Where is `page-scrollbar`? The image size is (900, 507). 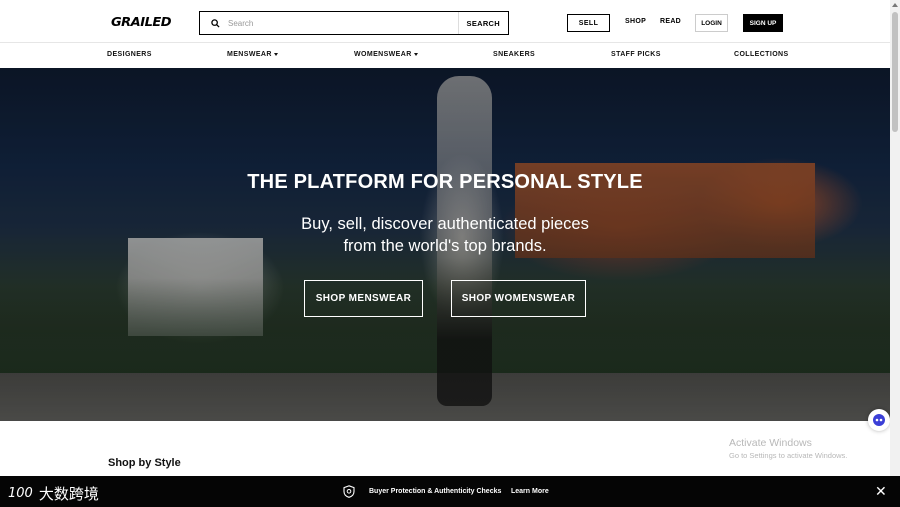
page-scrollbar is located at coordinates (895, 253).